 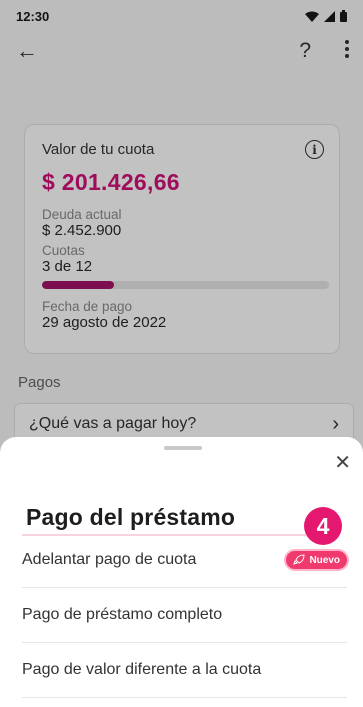 I want to click on option-full-payment: Pago de préstamo completo, so click(x=184, y=615).